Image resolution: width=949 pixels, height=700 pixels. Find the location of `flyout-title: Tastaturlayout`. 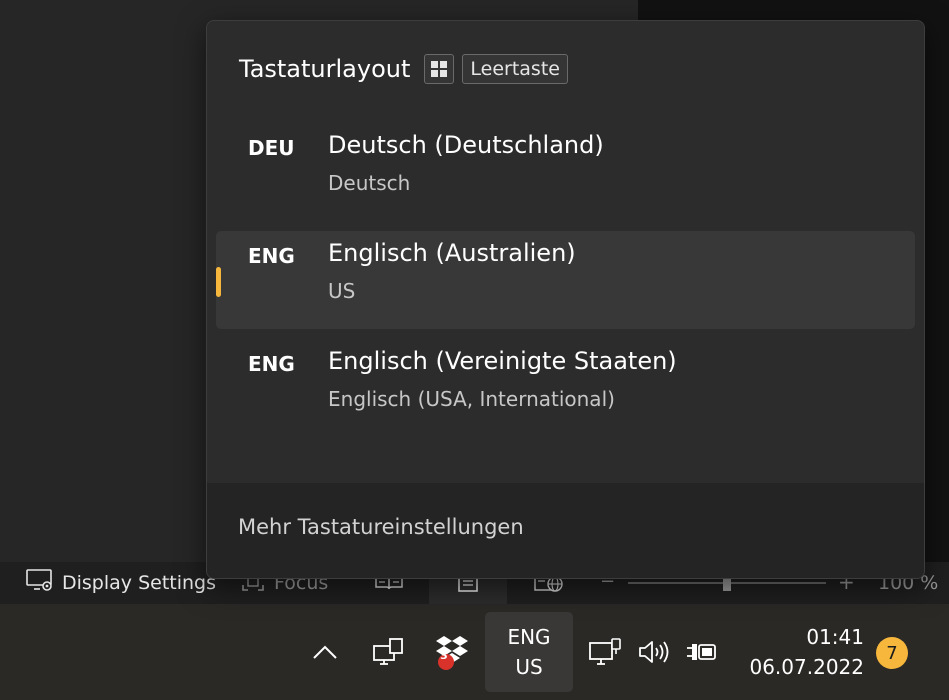

flyout-title: Tastaturlayout is located at coordinates (325, 69).